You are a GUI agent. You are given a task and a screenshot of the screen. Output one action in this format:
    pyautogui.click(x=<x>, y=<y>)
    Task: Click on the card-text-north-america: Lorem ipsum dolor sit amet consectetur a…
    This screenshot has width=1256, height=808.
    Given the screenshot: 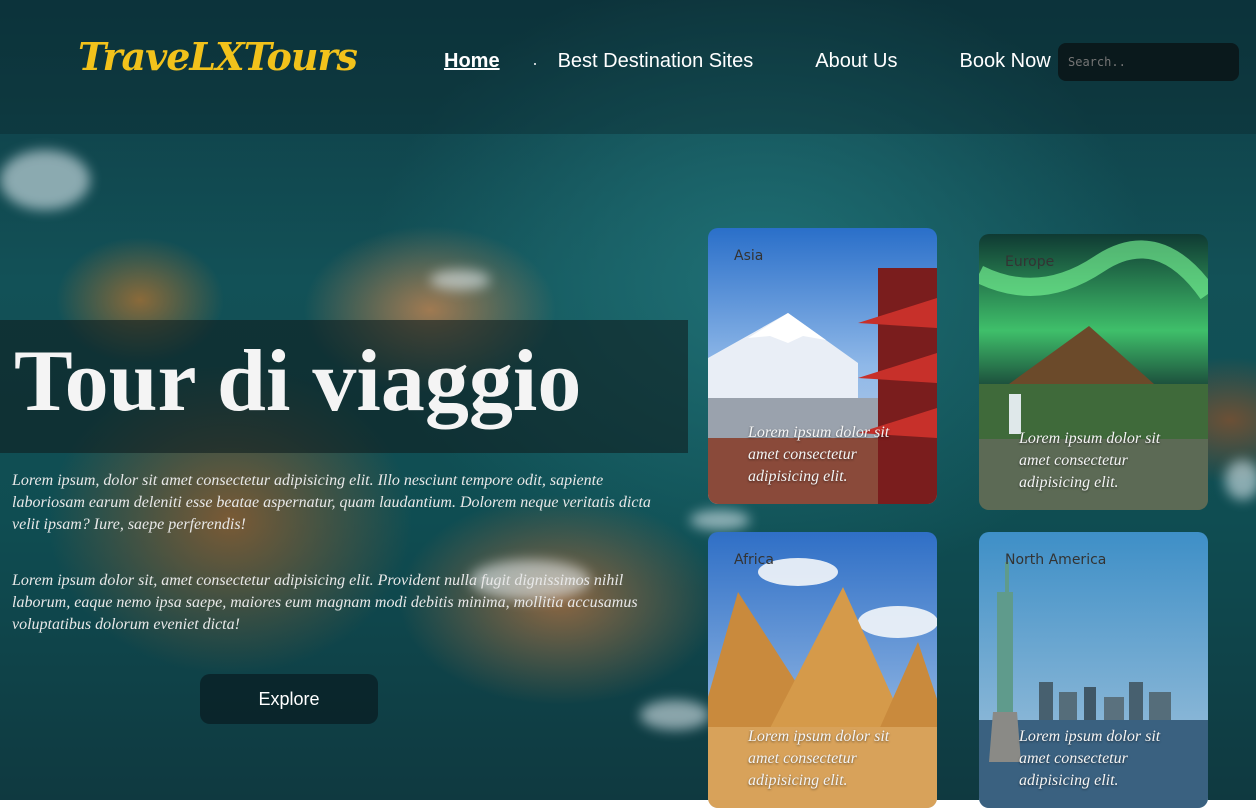 What is the action you would take?
    pyautogui.click(x=1090, y=758)
    